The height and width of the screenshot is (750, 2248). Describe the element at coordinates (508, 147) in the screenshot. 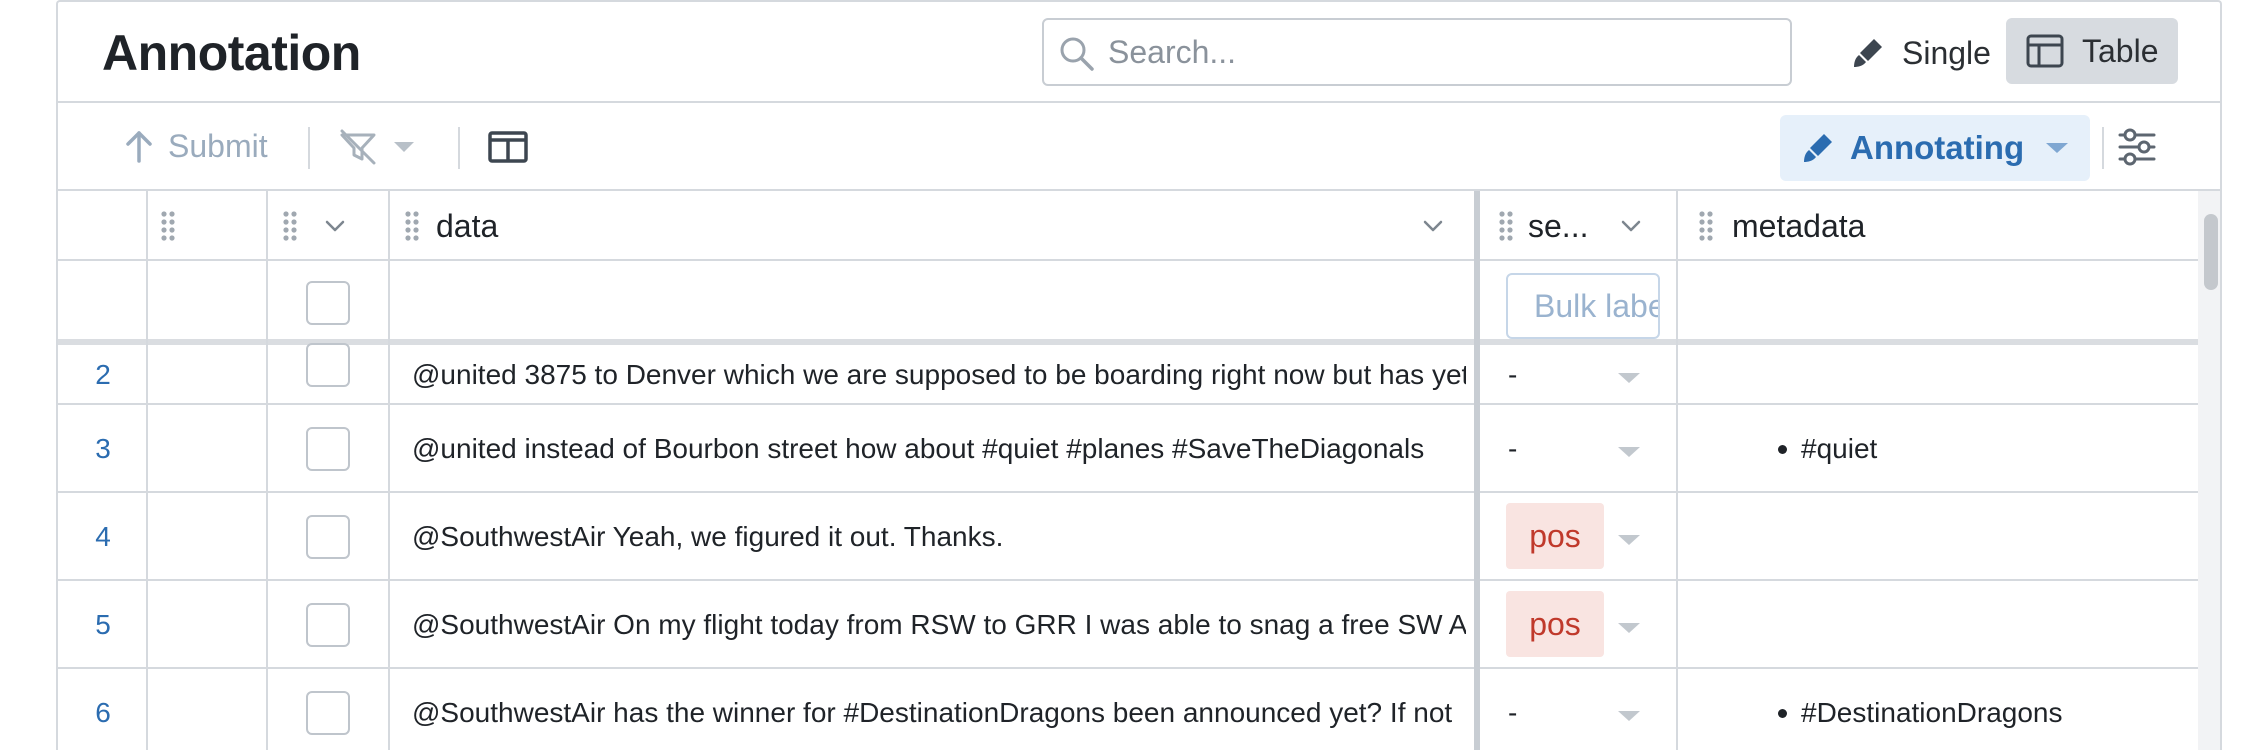

I see `columns-layout-icon` at that location.